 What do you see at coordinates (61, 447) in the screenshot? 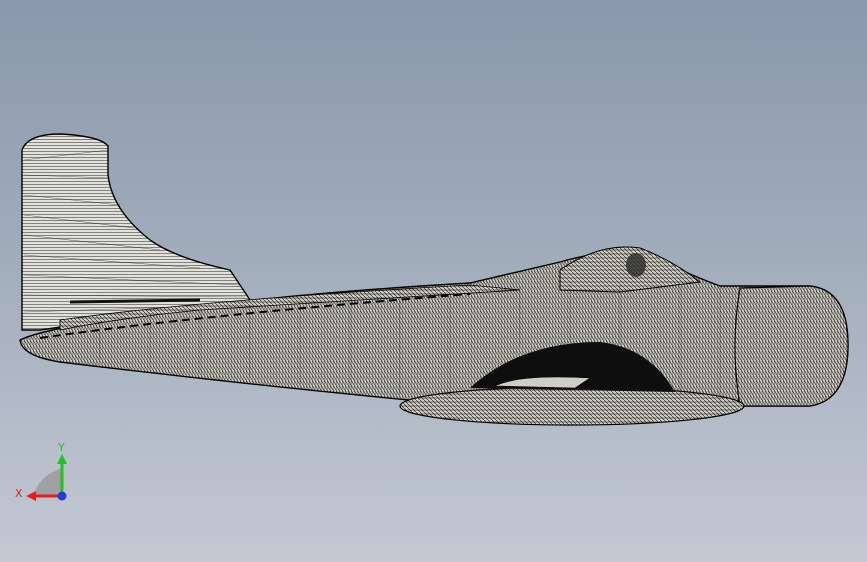
I see `triad-y-label: Y` at bounding box center [61, 447].